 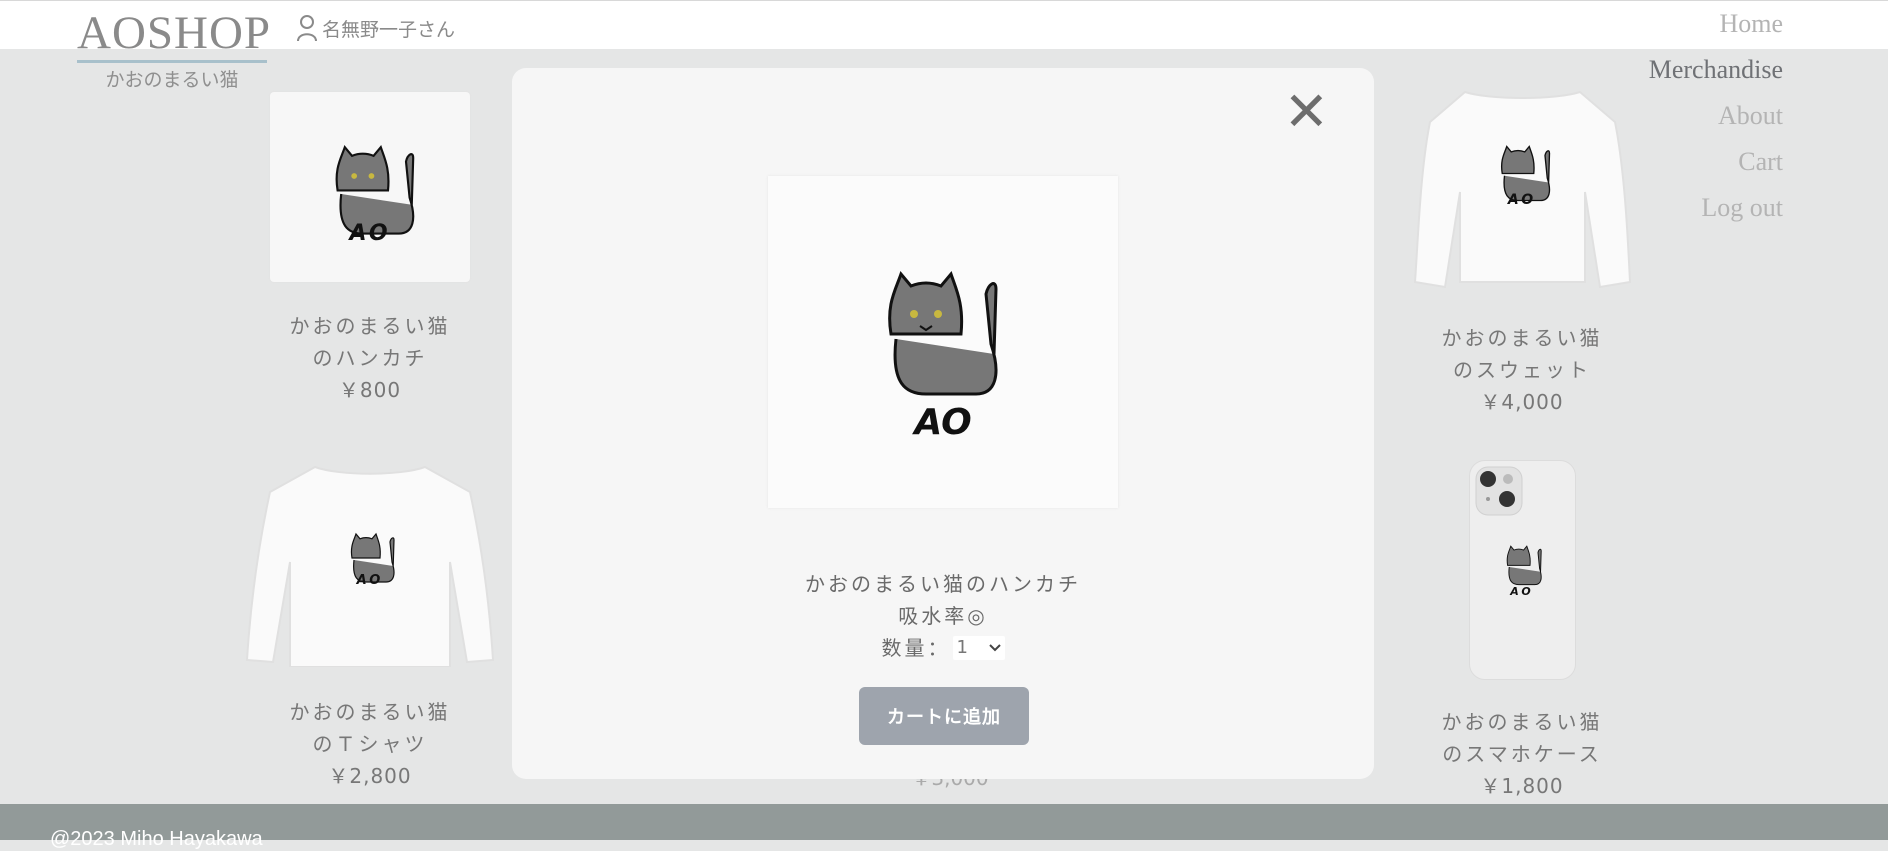 I want to click on quantity-row: 数量： 1, so click(x=943, y=648).